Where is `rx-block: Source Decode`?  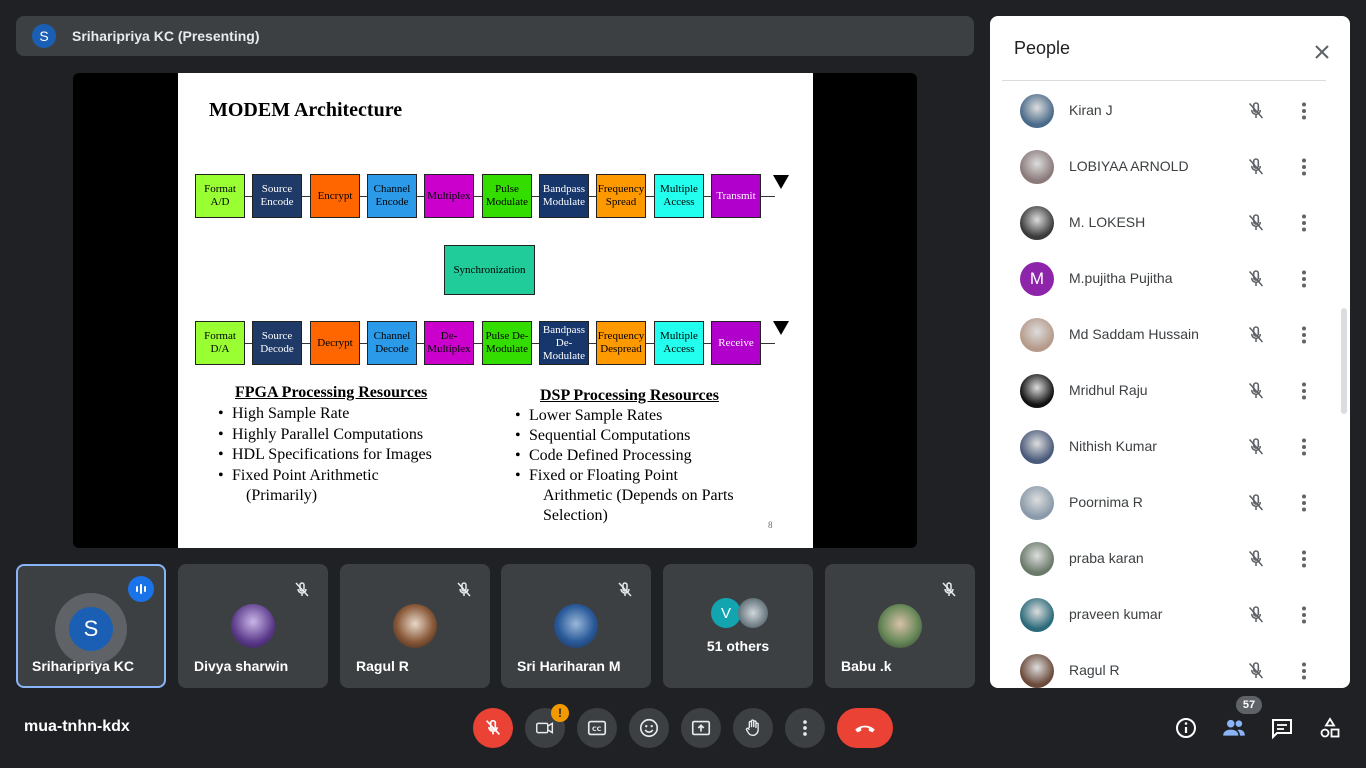
rx-block: Source Decode is located at coordinates (277, 343).